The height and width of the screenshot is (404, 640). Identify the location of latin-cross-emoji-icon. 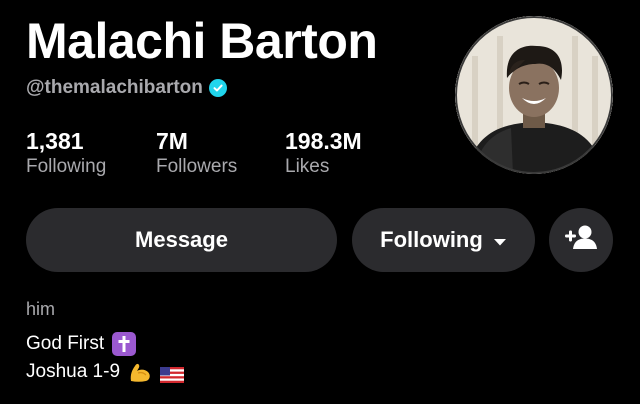
(124, 344).